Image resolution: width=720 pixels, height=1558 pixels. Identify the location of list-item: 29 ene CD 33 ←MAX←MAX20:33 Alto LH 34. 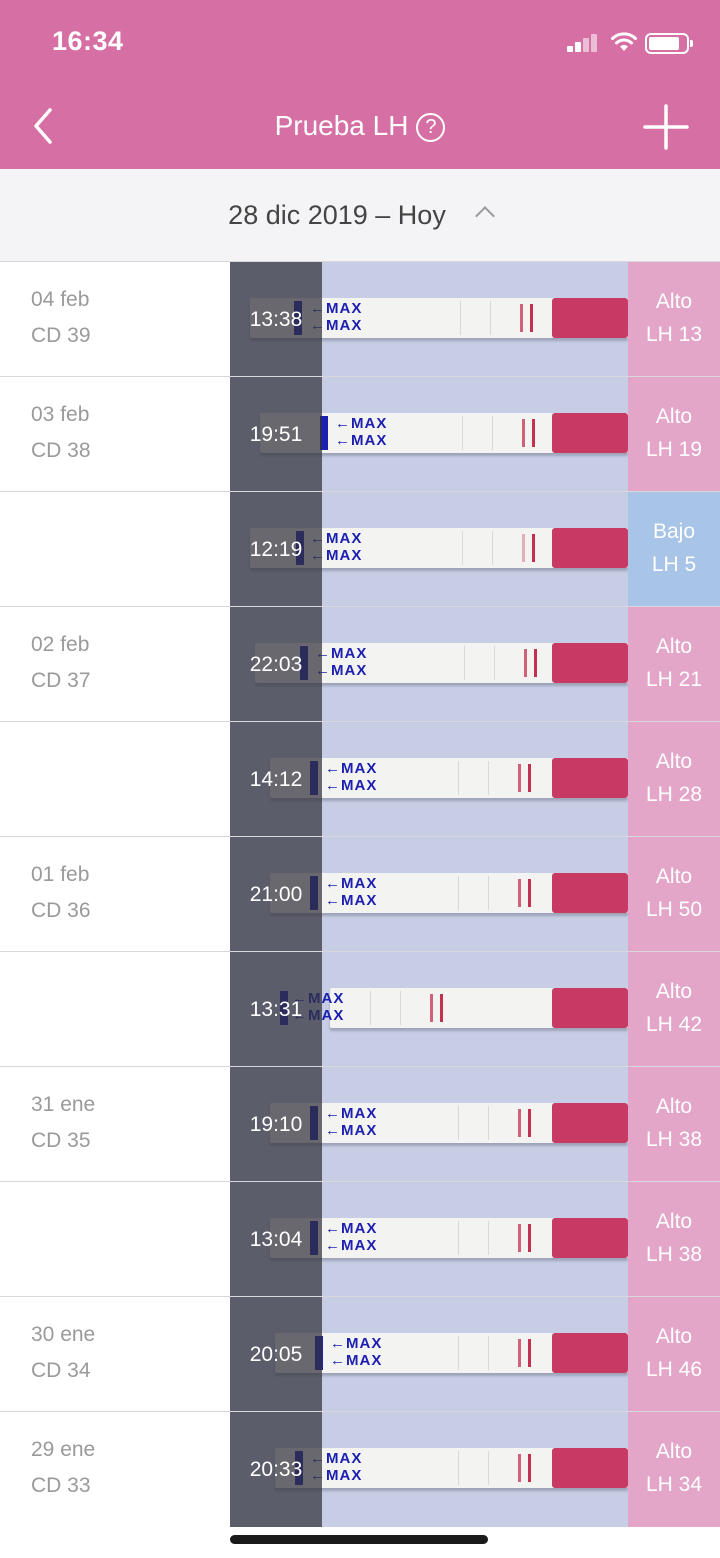
(360, 1469).